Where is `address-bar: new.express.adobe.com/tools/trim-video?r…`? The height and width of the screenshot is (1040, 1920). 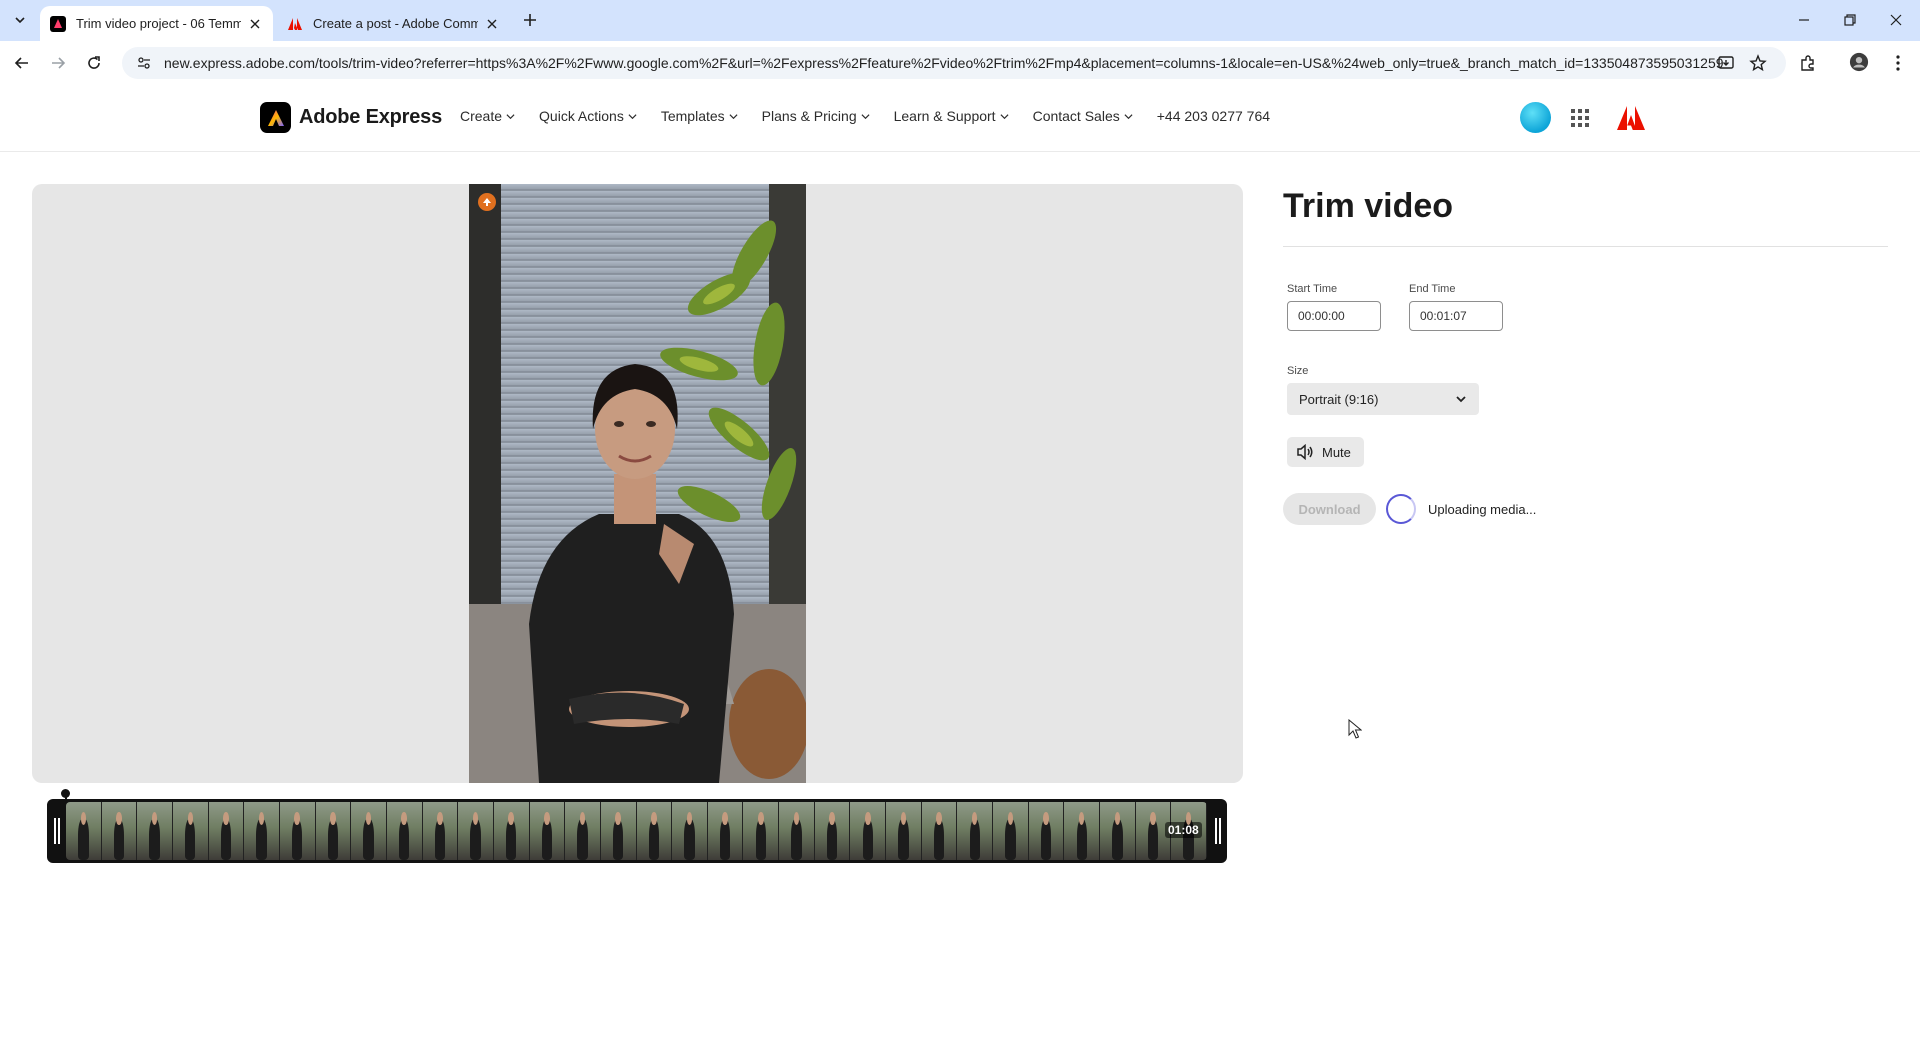
address-bar: new.express.adobe.com/tools/trim-video?r… is located at coordinates (954, 63).